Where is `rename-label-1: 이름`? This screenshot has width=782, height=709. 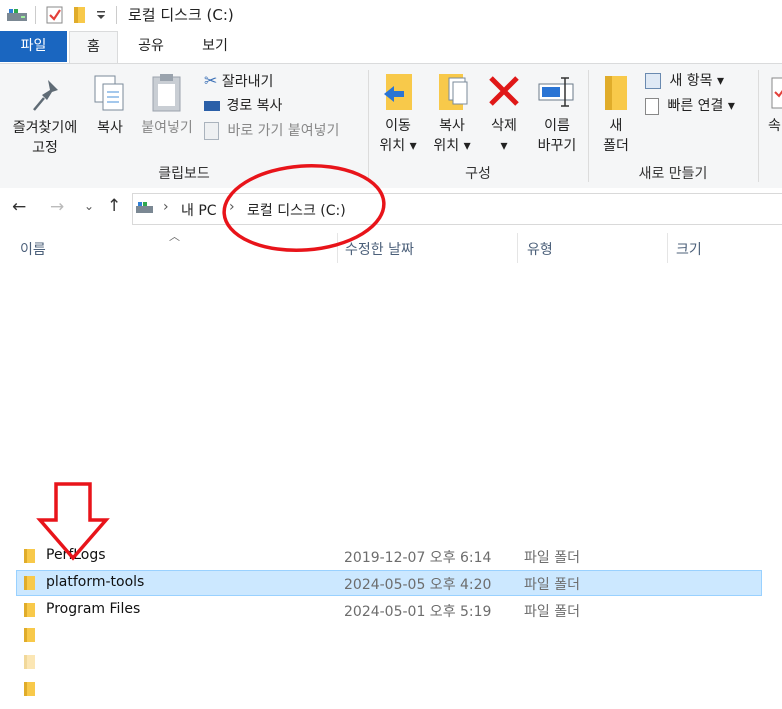 rename-label-1: 이름 is located at coordinates (557, 126).